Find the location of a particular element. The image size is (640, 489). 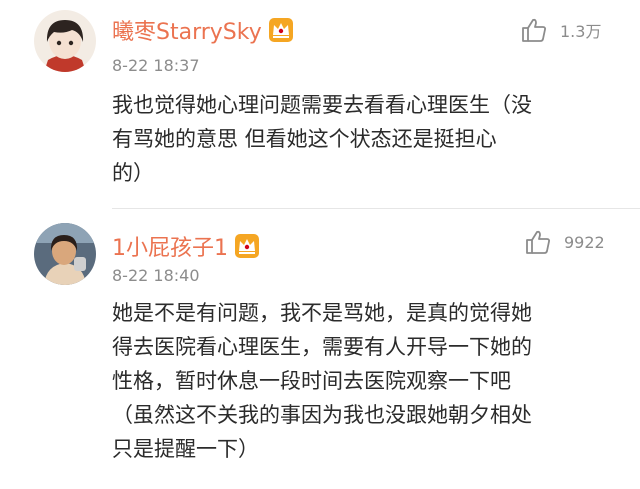

username-row: 1小屁孩子1 is located at coordinates (186, 246).